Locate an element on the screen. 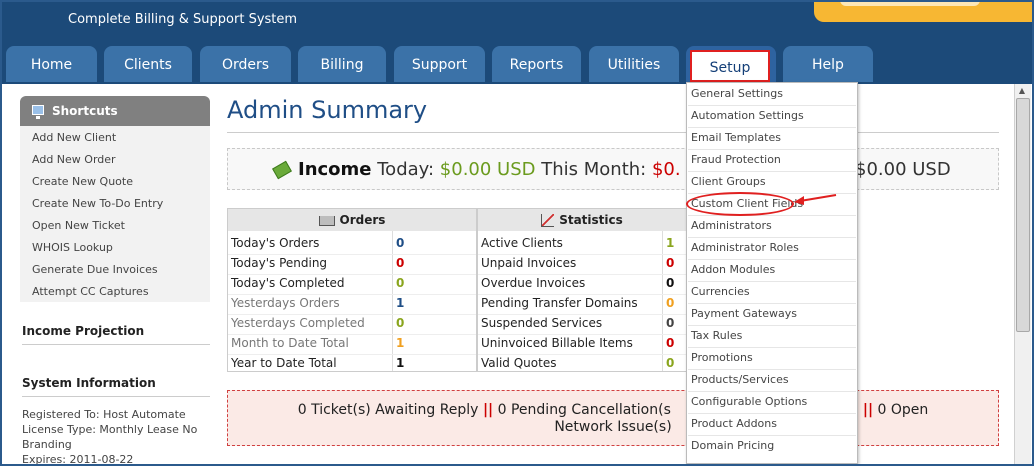  quick-search-field is located at coordinates (910, 4).